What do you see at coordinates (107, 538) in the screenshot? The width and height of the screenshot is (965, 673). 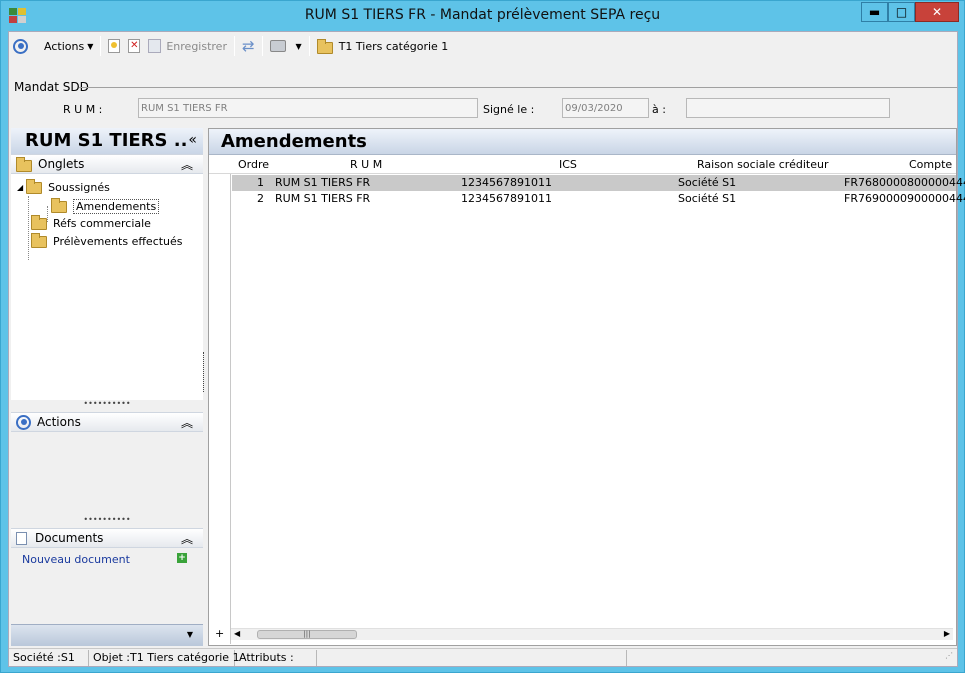 I see `documents-section-header: Documents ︽` at bounding box center [107, 538].